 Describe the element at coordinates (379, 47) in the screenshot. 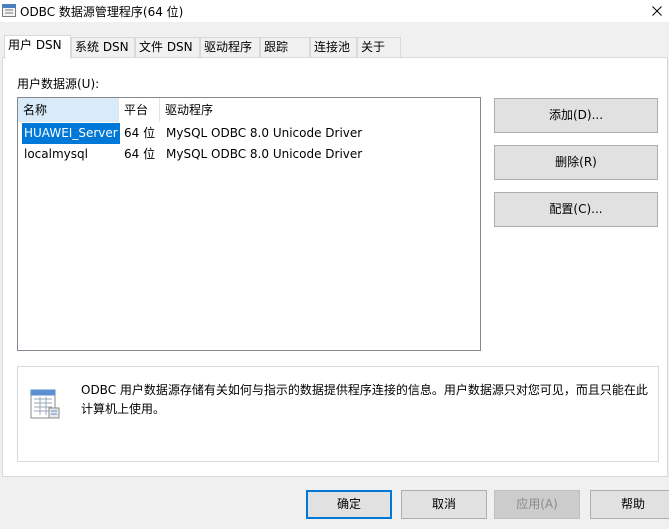

I see `tab-about: 关于` at that location.